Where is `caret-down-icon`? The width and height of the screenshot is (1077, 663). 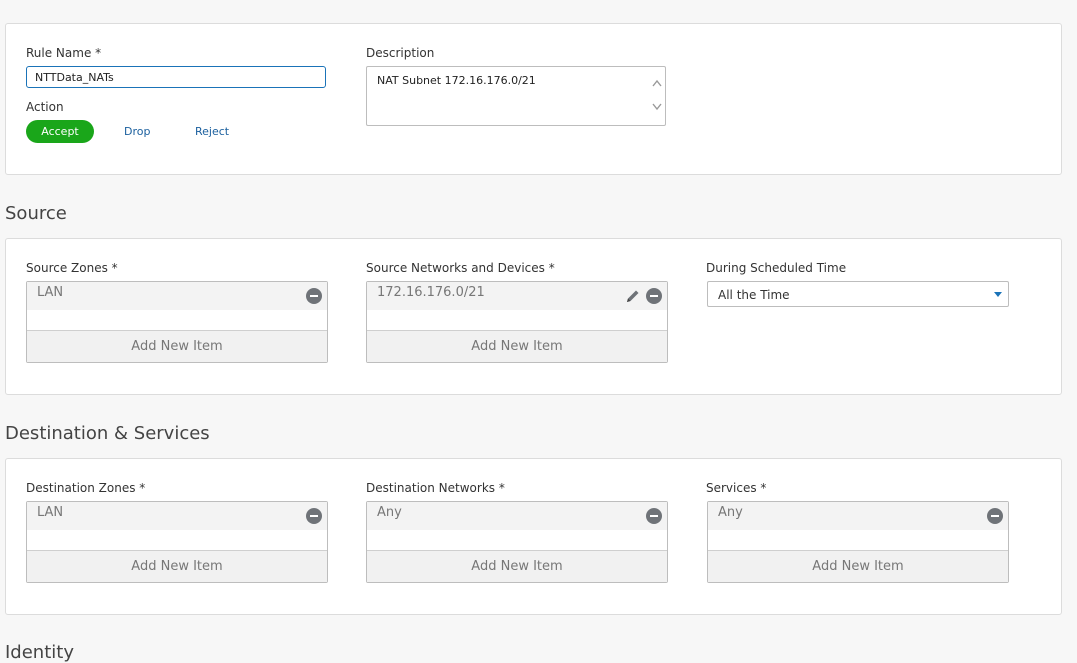
caret-down-icon is located at coordinates (998, 294).